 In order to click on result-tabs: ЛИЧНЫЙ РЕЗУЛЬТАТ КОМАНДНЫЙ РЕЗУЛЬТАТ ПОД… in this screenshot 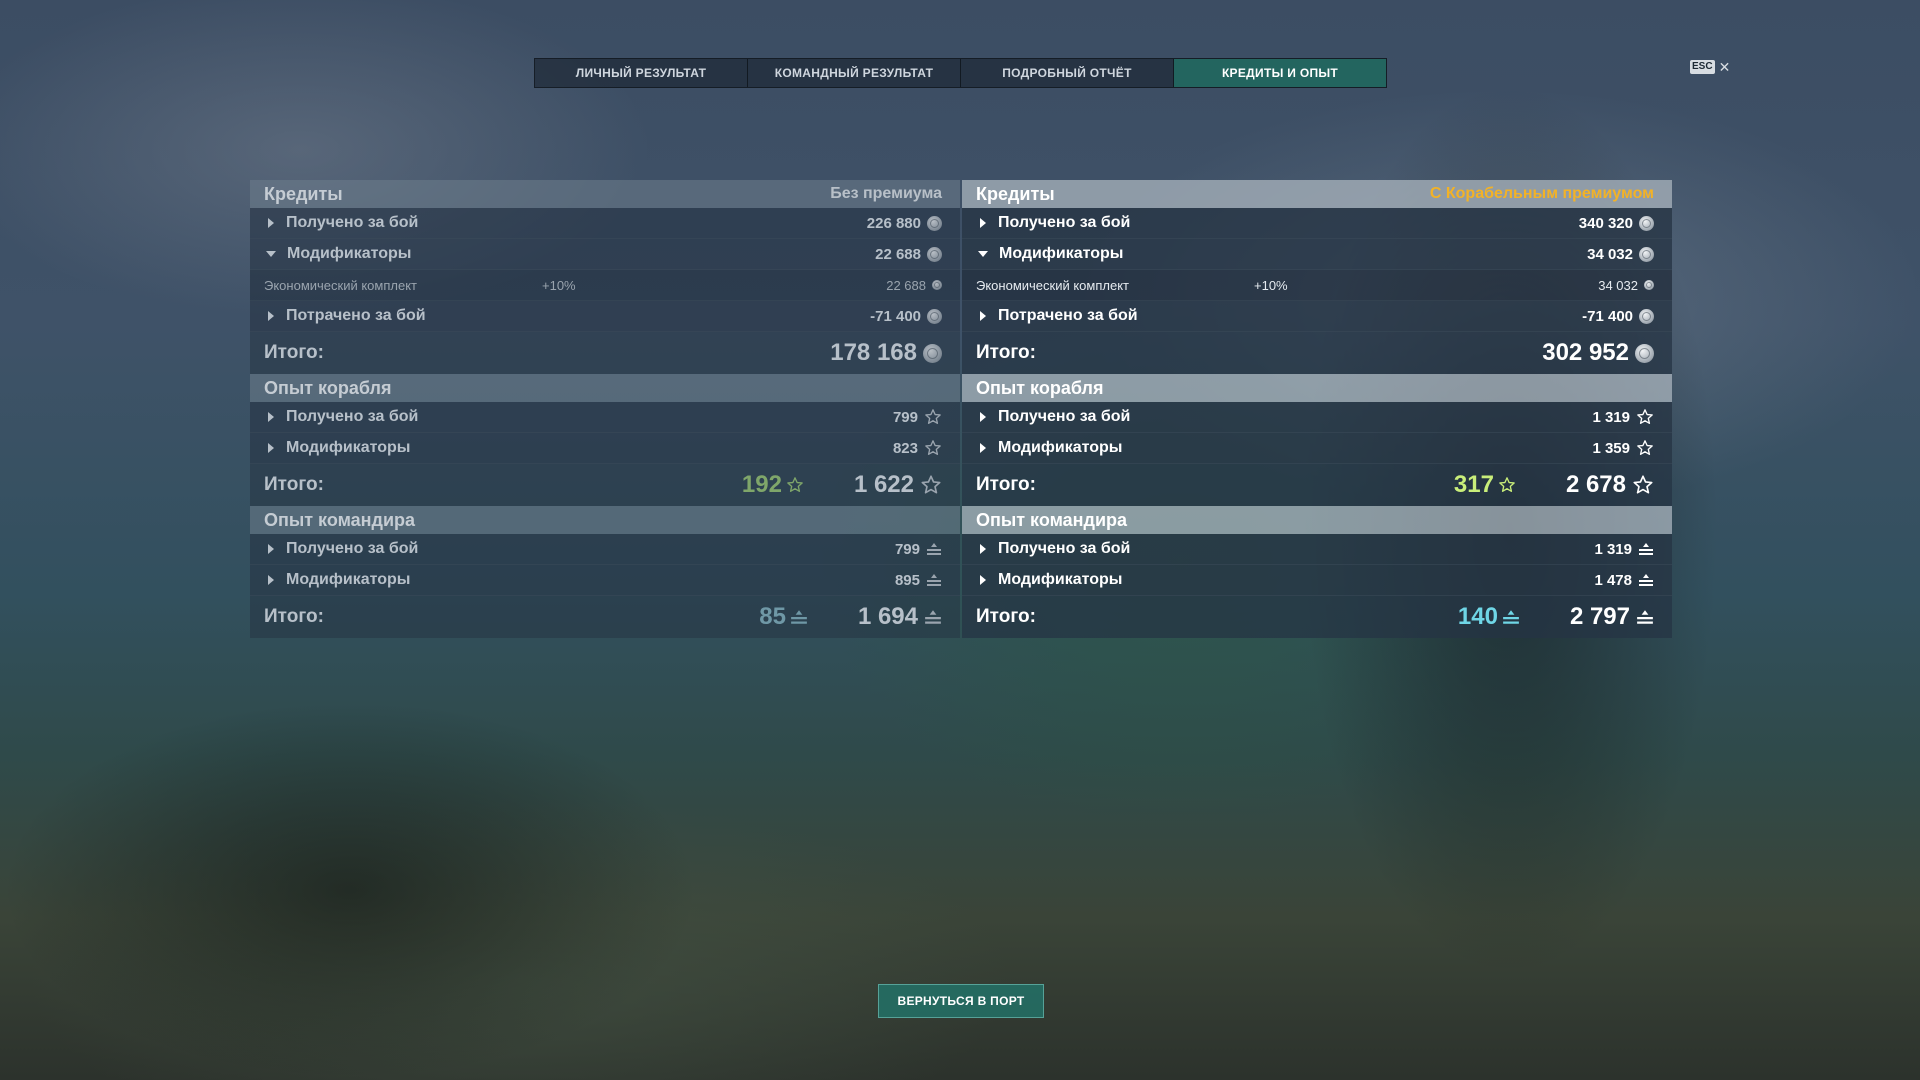, I will do `click(960, 73)`.